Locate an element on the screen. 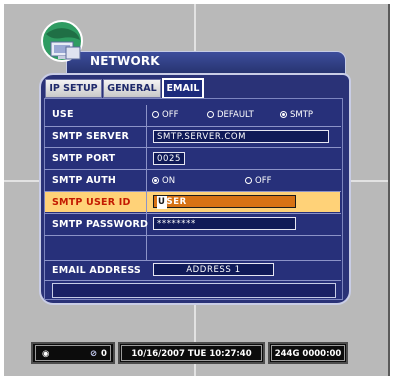 This screenshot has height=383, width=397. use-option-smtp: SMTP is located at coordinates (296, 115).